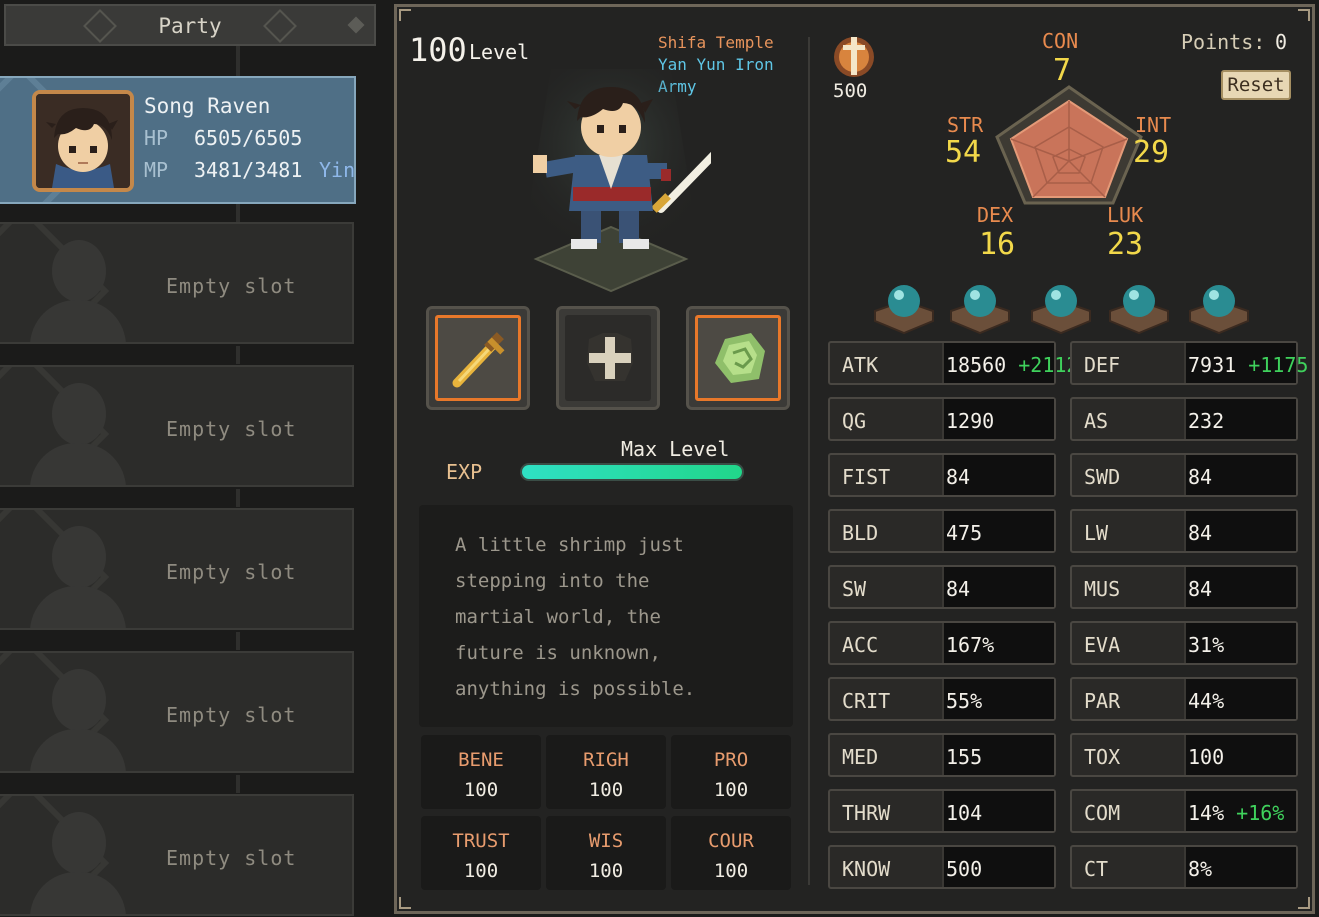  What do you see at coordinates (558, 617) in the screenshot?
I see `description-line: martial world, the` at bounding box center [558, 617].